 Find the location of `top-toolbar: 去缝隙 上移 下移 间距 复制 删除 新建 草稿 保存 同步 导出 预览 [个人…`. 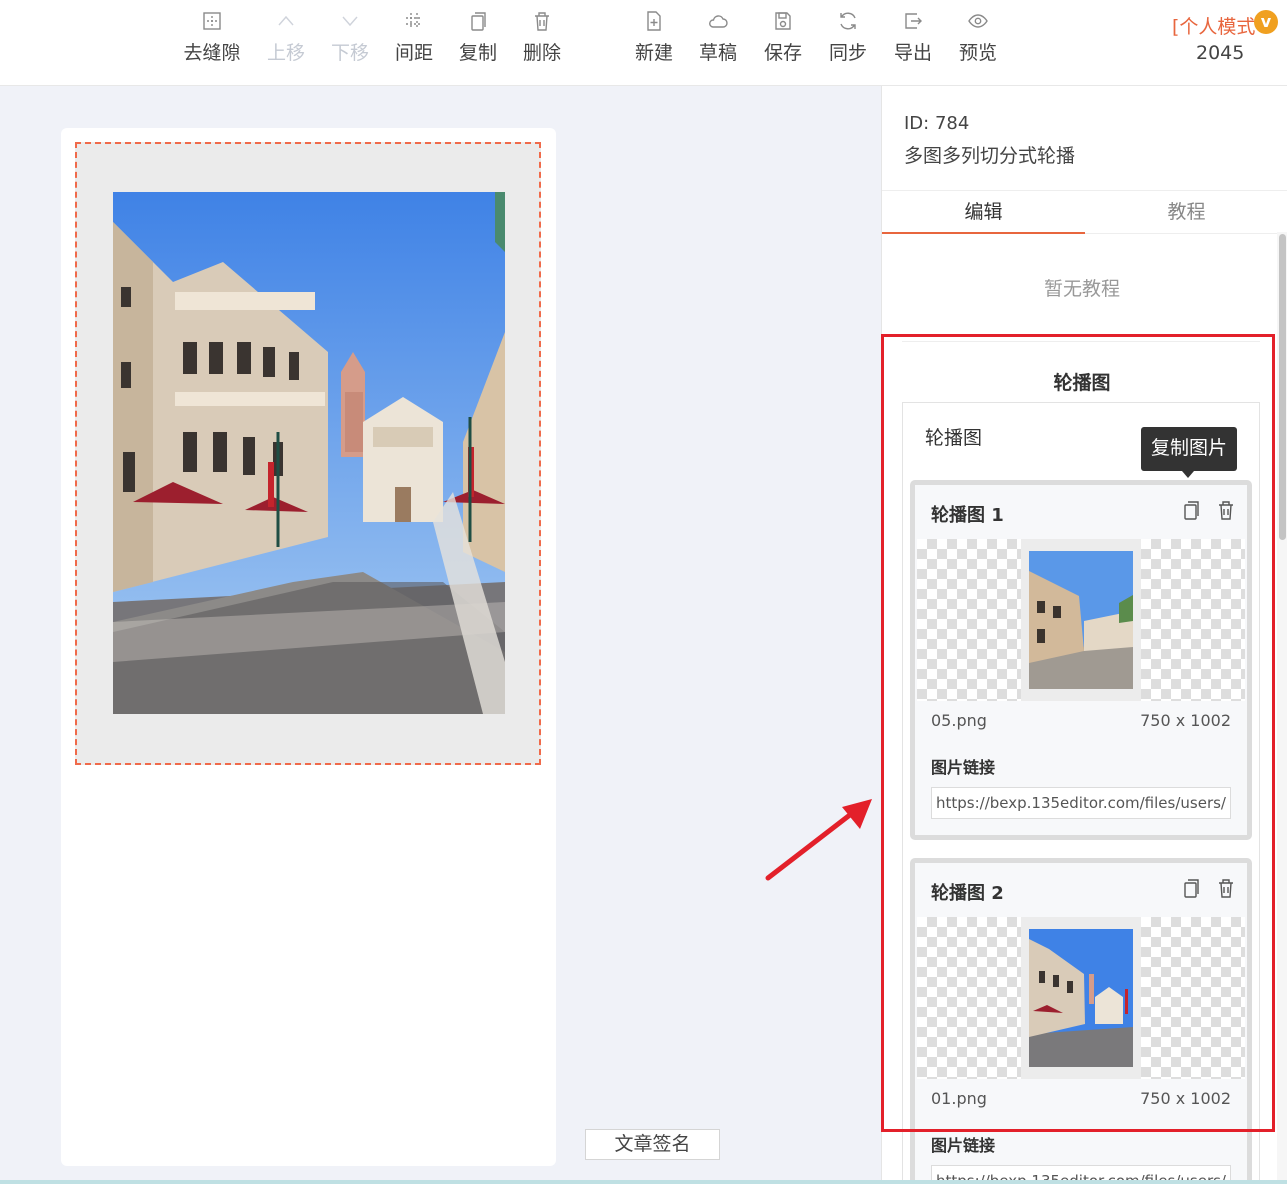

top-toolbar: 去缝隙 上移 下移 间距 复制 删除 新建 草稿 保存 同步 导出 预览 [个人… is located at coordinates (643, 43).